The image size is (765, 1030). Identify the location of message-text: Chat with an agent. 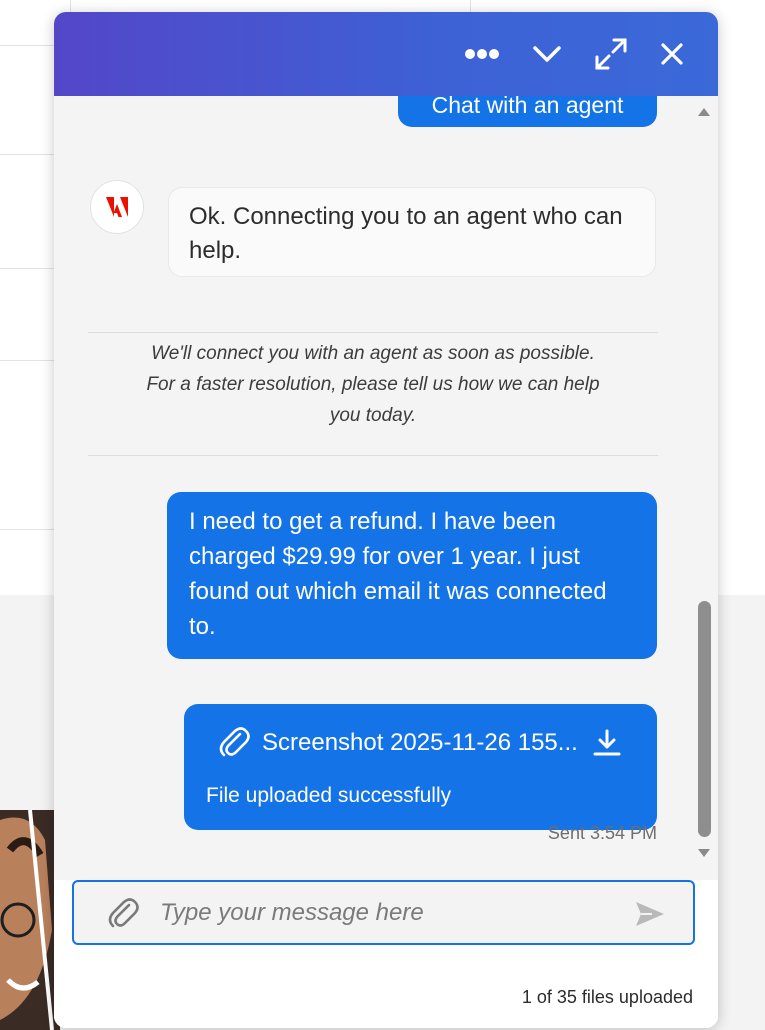
(527, 107).